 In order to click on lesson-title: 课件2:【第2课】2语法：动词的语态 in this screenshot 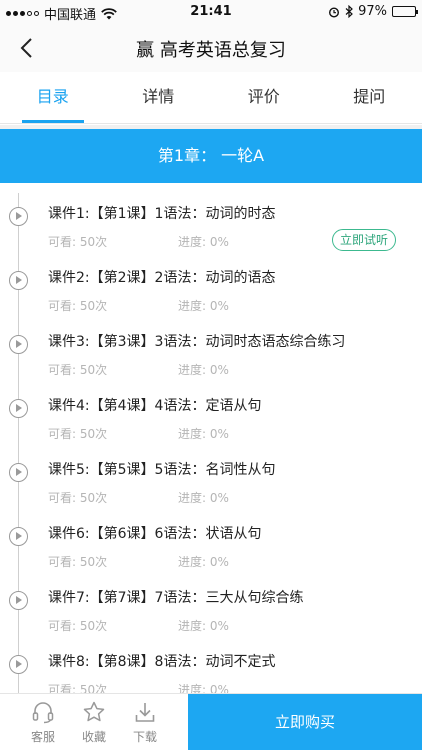, I will do `click(162, 278)`.